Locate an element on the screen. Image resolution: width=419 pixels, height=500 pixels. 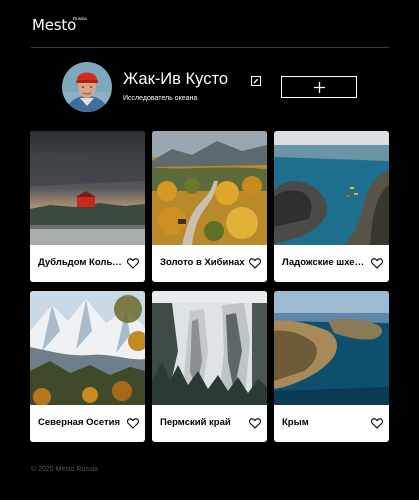
card-title: Ладожские шхеры is located at coordinates (325, 262).